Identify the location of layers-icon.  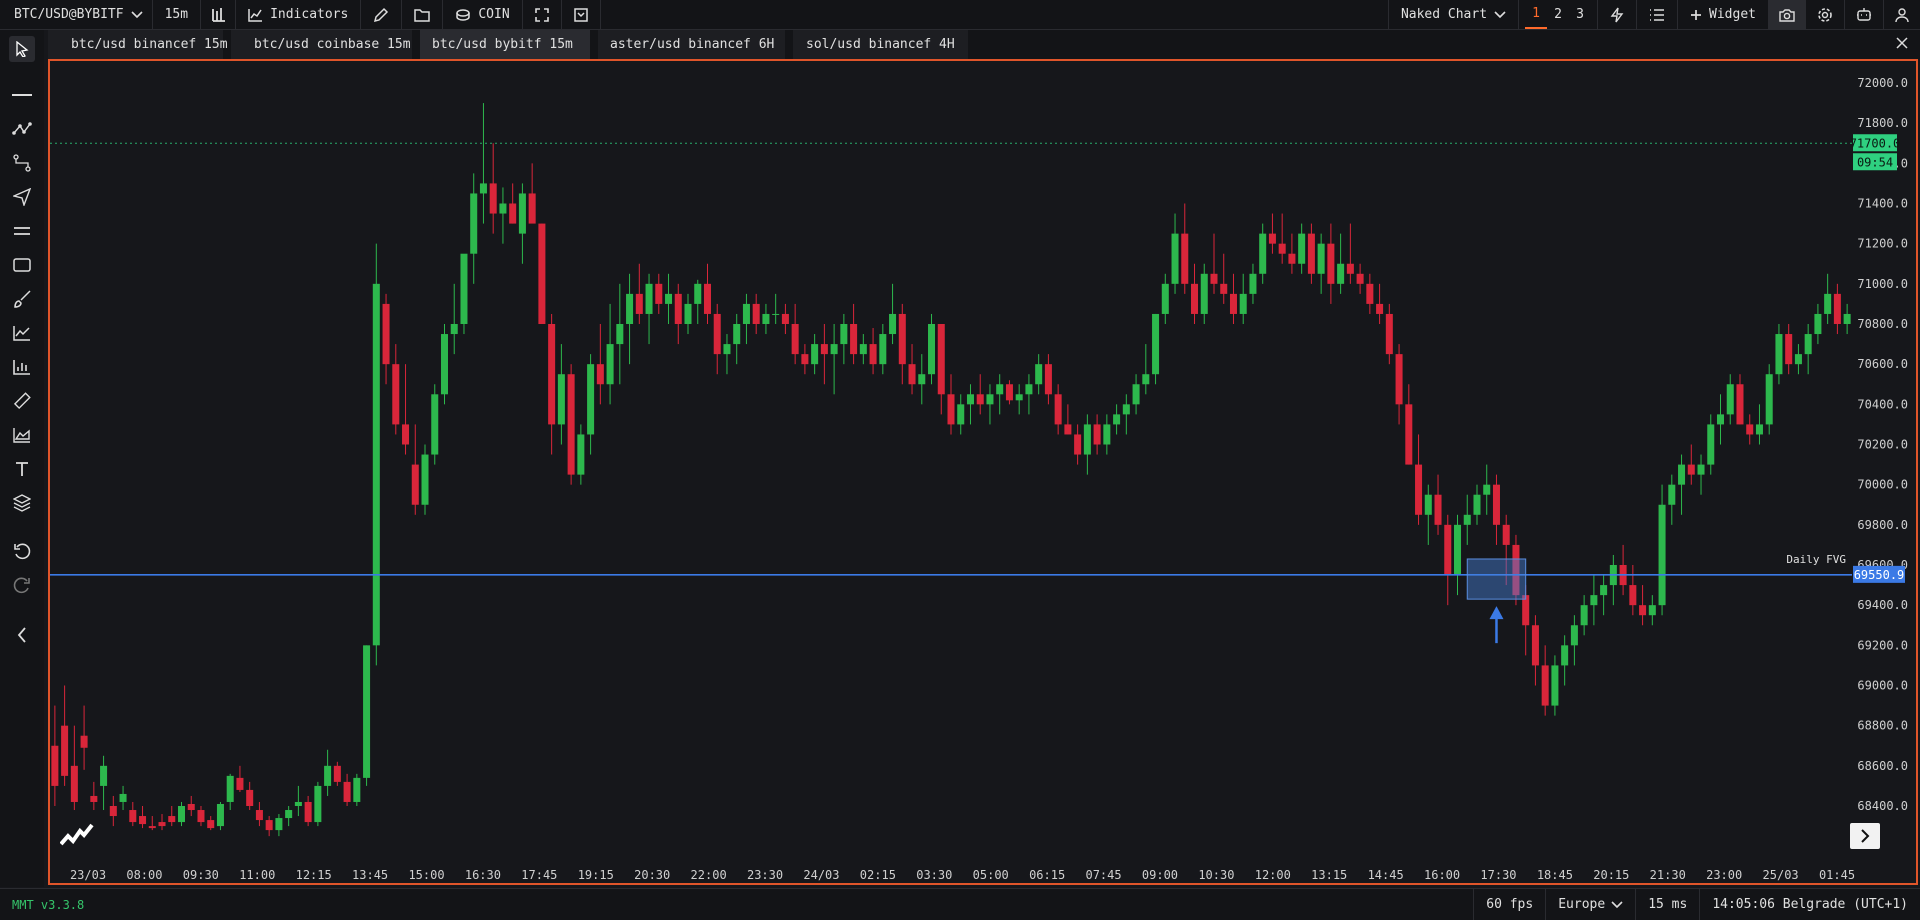
(22, 503).